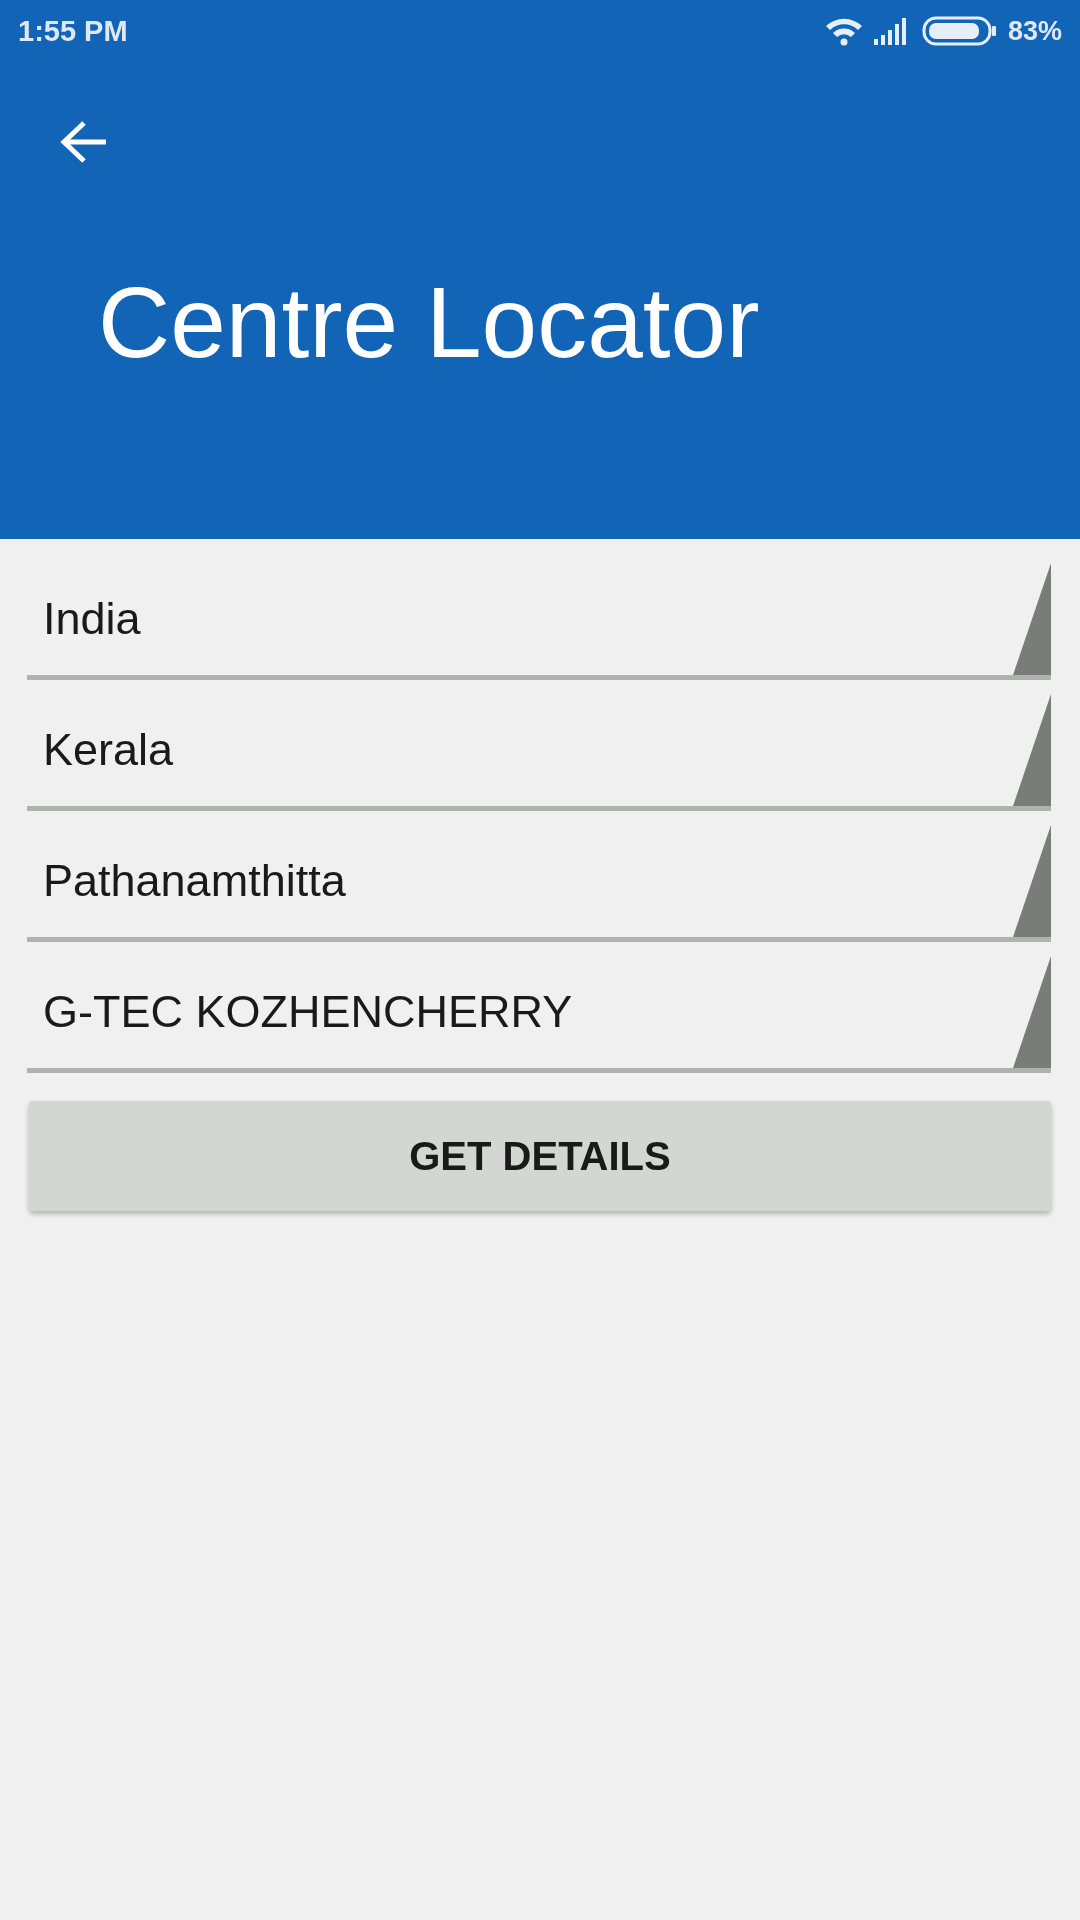 Image resolution: width=1080 pixels, height=1920 pixels. Describe the element at coordinates (539, 752) in the screenshot. I see `dropdown-field: Kerala` at that location.